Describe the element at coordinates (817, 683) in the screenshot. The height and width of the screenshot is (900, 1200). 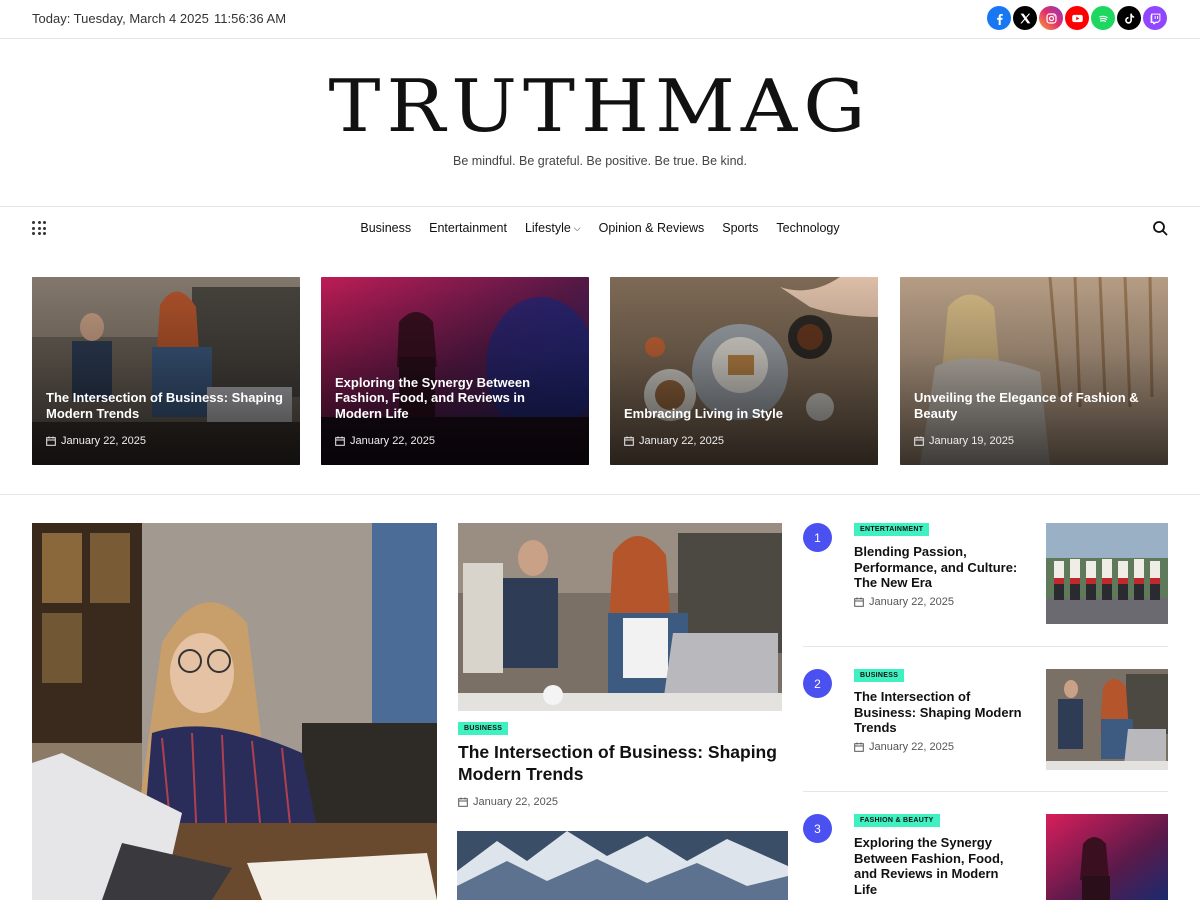
I see `rank-badge: 2` at that location.